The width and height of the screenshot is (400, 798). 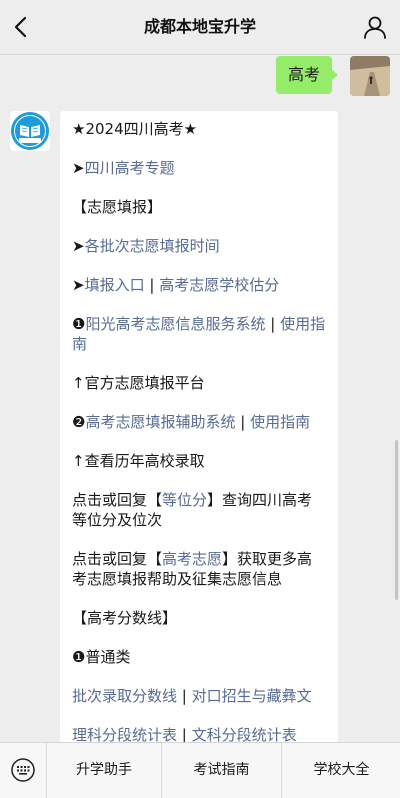 I want to click on menu-item-1: 升学助手, so click(x=104, y=770).